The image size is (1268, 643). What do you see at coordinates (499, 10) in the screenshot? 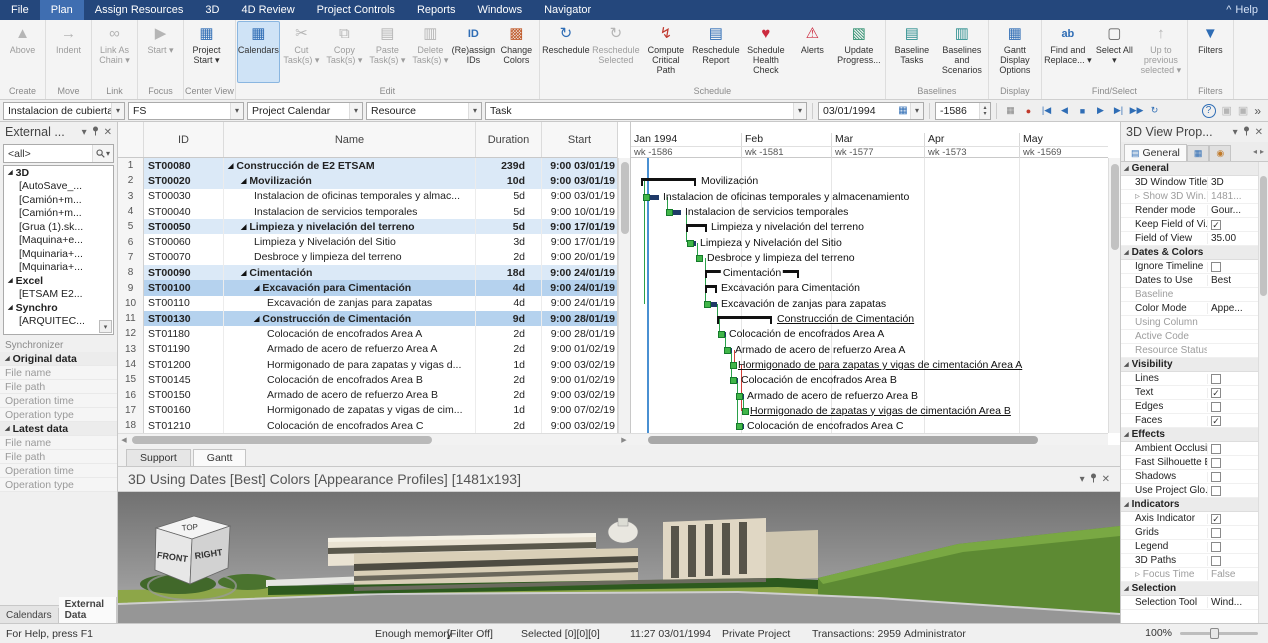
I see `menu-tab-windows: Windows` at bounding box center [499, 10].